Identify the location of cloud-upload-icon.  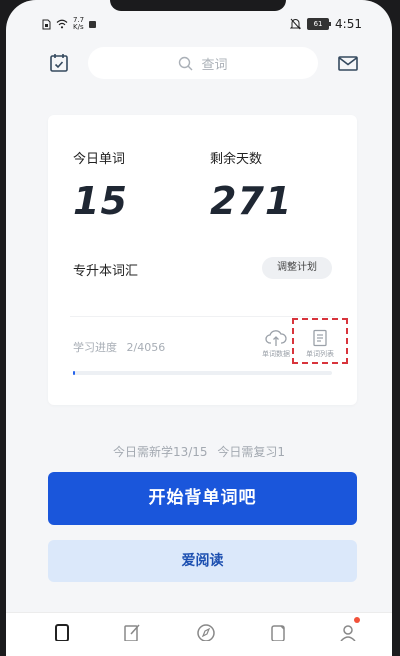
(276, 338).